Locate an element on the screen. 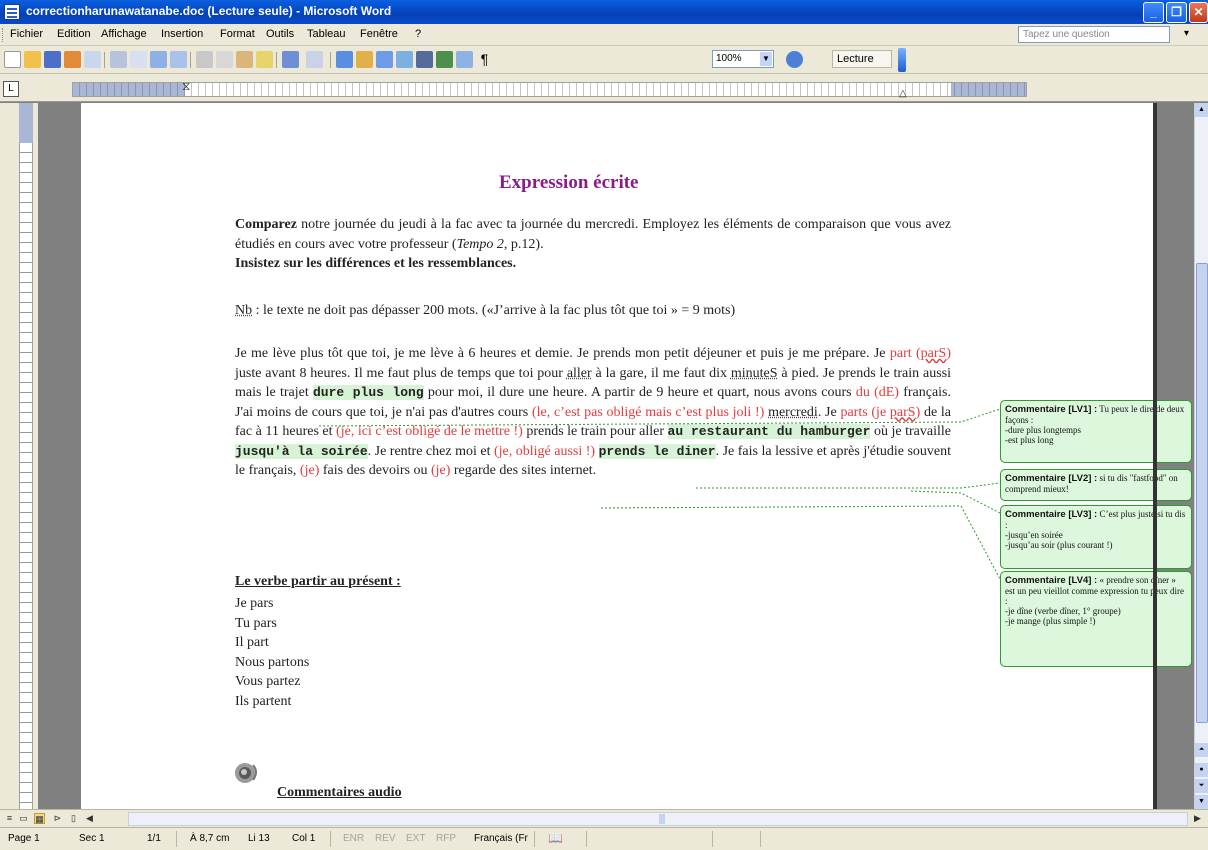 The width and height of the screenshot is (1208, 850). verb-heading: Le verbe partir au présent : is located at coordinates (318, 581).